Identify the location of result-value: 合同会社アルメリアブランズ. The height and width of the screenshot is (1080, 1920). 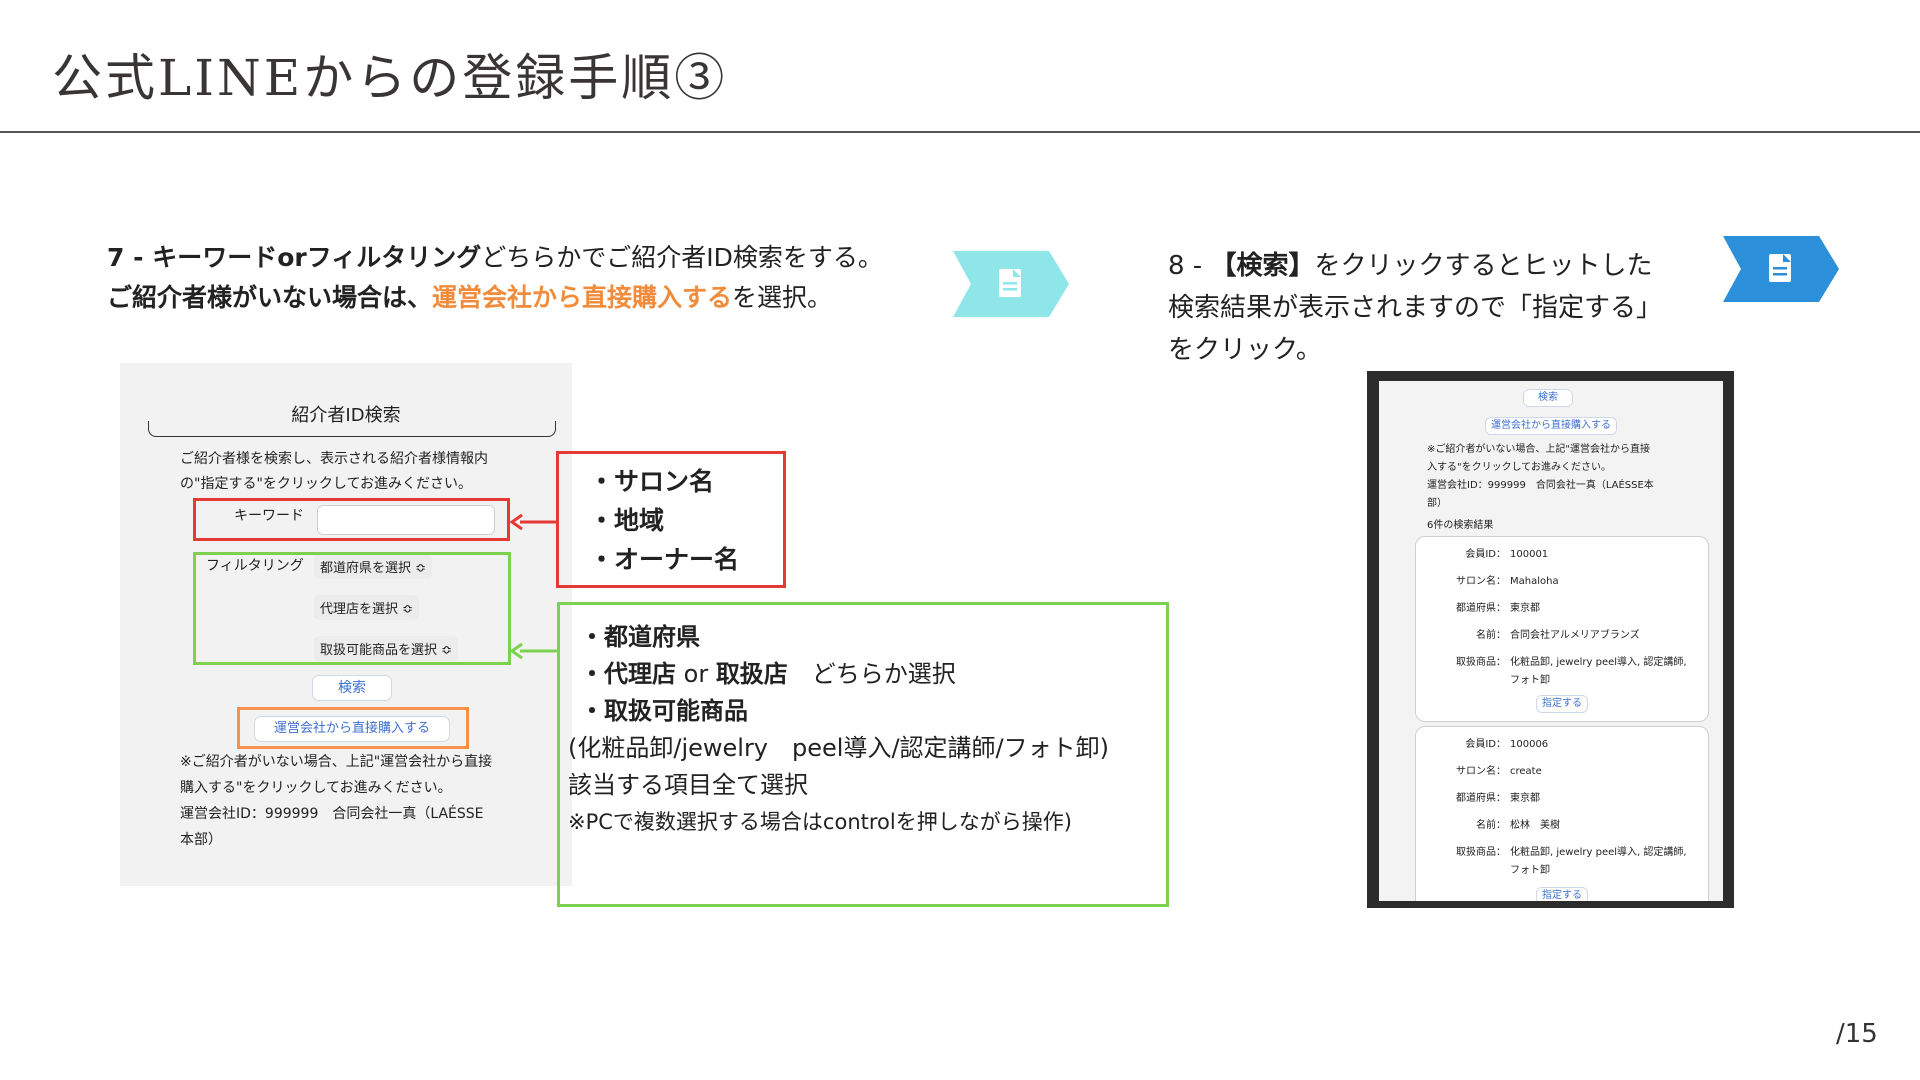
(1575, 635).